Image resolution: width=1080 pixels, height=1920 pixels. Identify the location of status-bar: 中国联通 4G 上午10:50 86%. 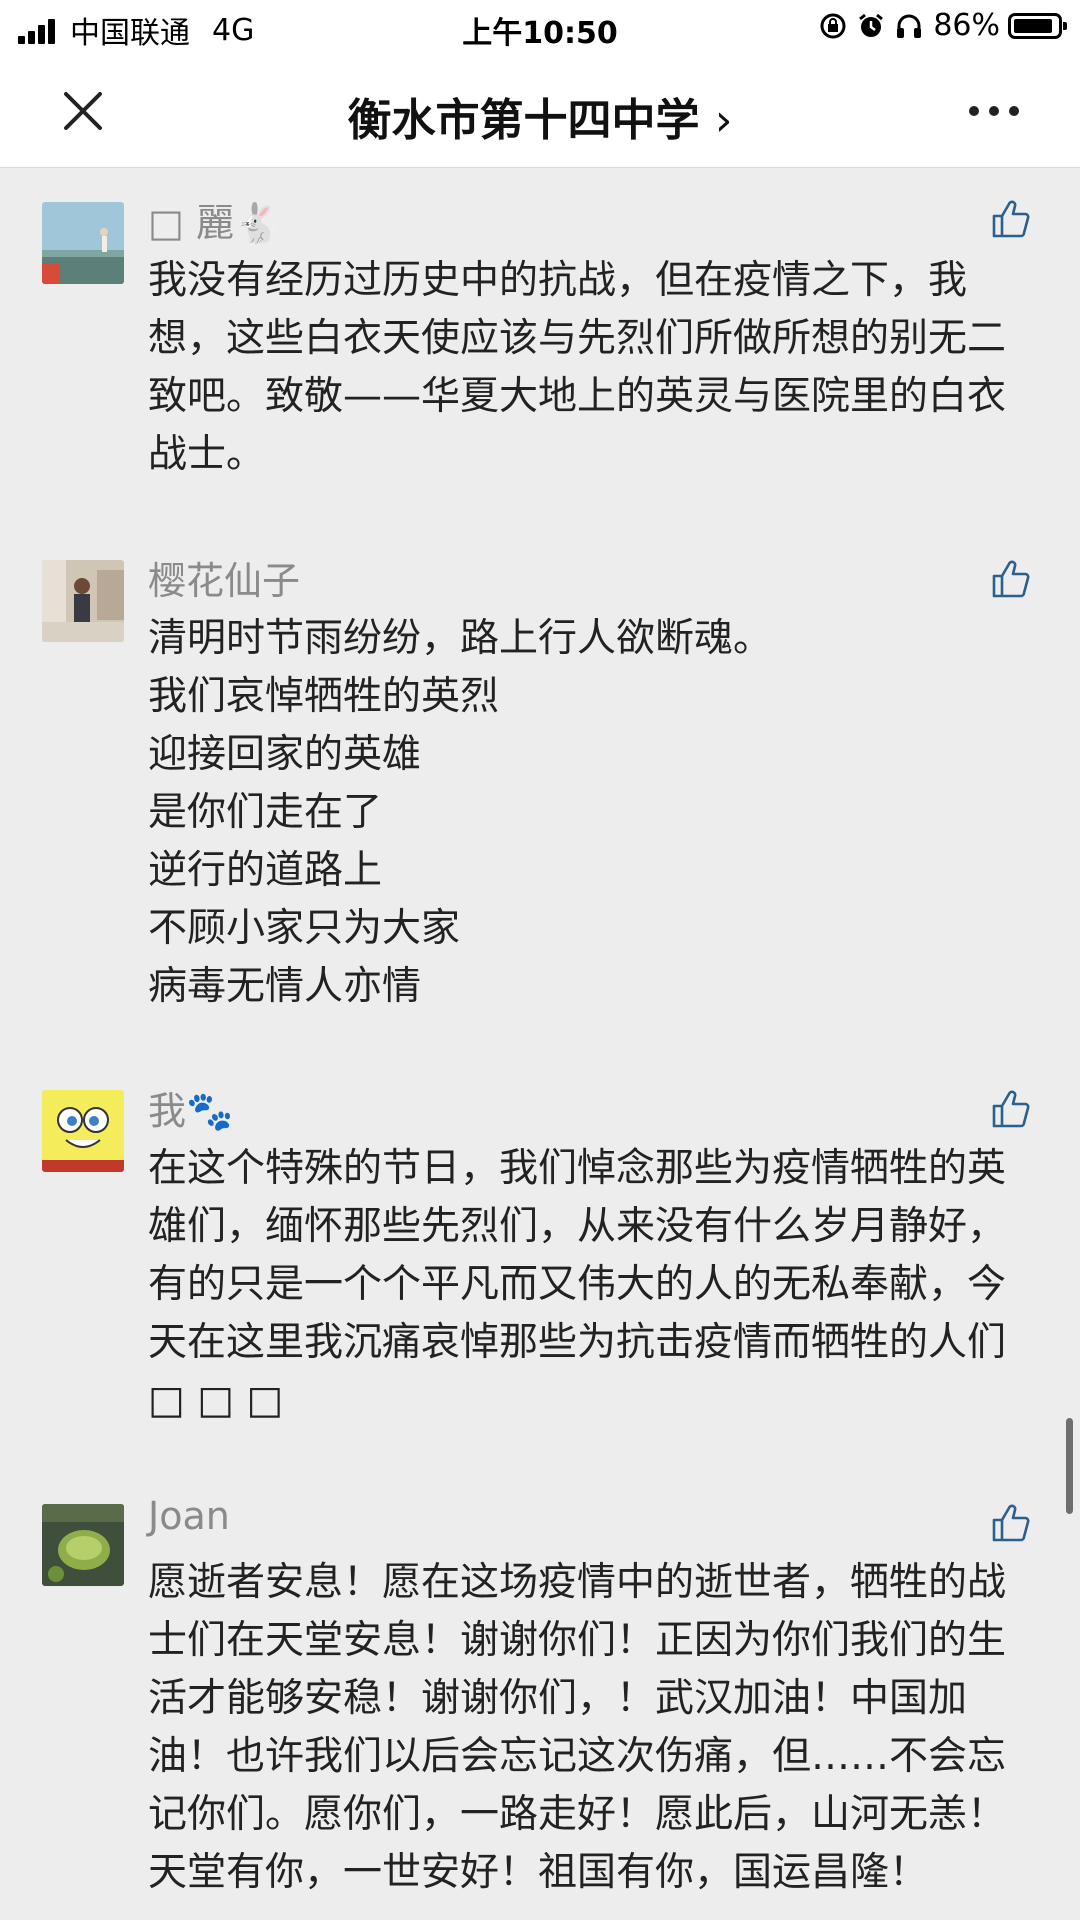
(540, 27).